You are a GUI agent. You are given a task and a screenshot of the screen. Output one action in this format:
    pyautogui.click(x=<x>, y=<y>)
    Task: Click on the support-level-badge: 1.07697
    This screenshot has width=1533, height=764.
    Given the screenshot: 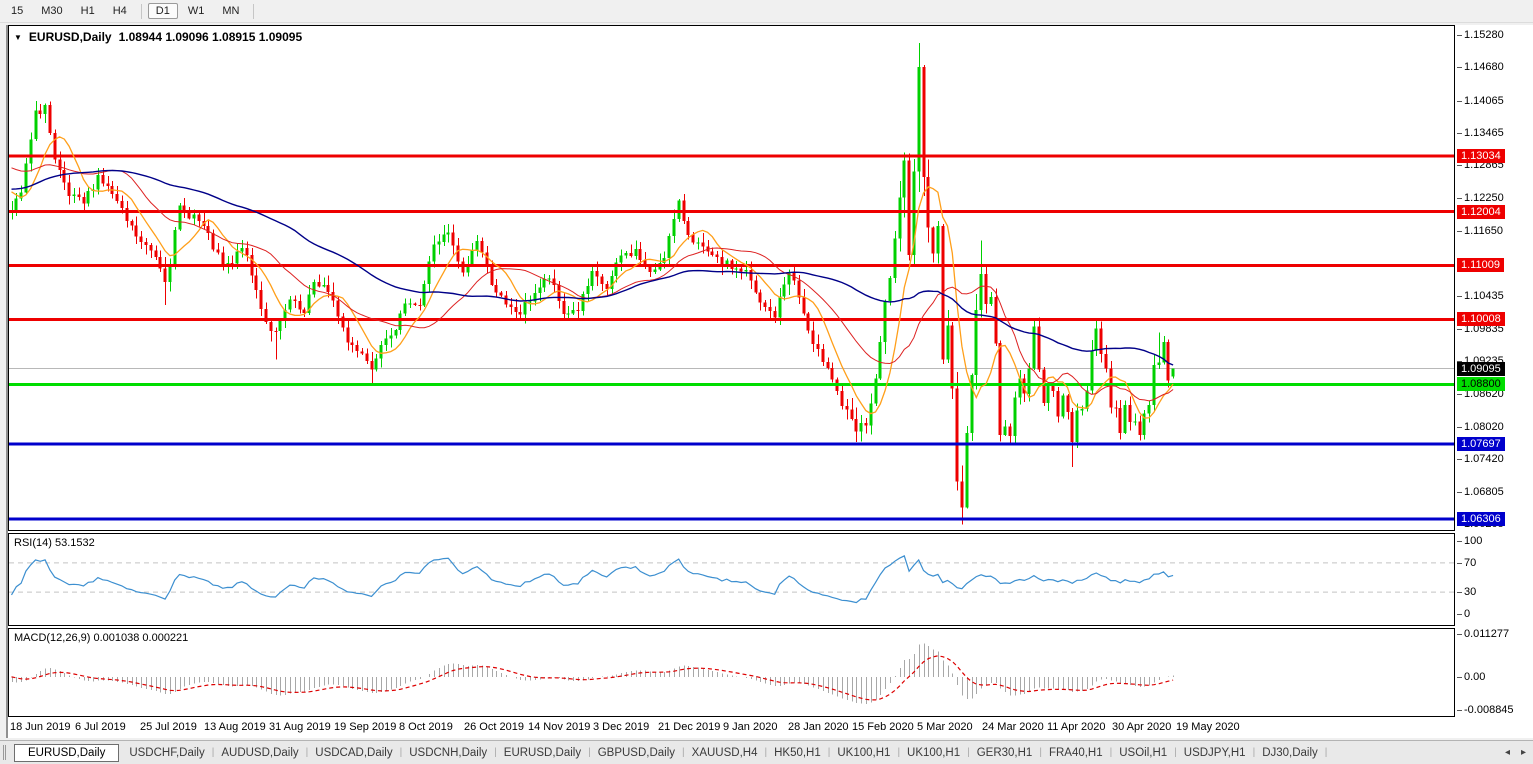 What is the action you would take?
    pyautogui.click(x=1481, y=444)
    